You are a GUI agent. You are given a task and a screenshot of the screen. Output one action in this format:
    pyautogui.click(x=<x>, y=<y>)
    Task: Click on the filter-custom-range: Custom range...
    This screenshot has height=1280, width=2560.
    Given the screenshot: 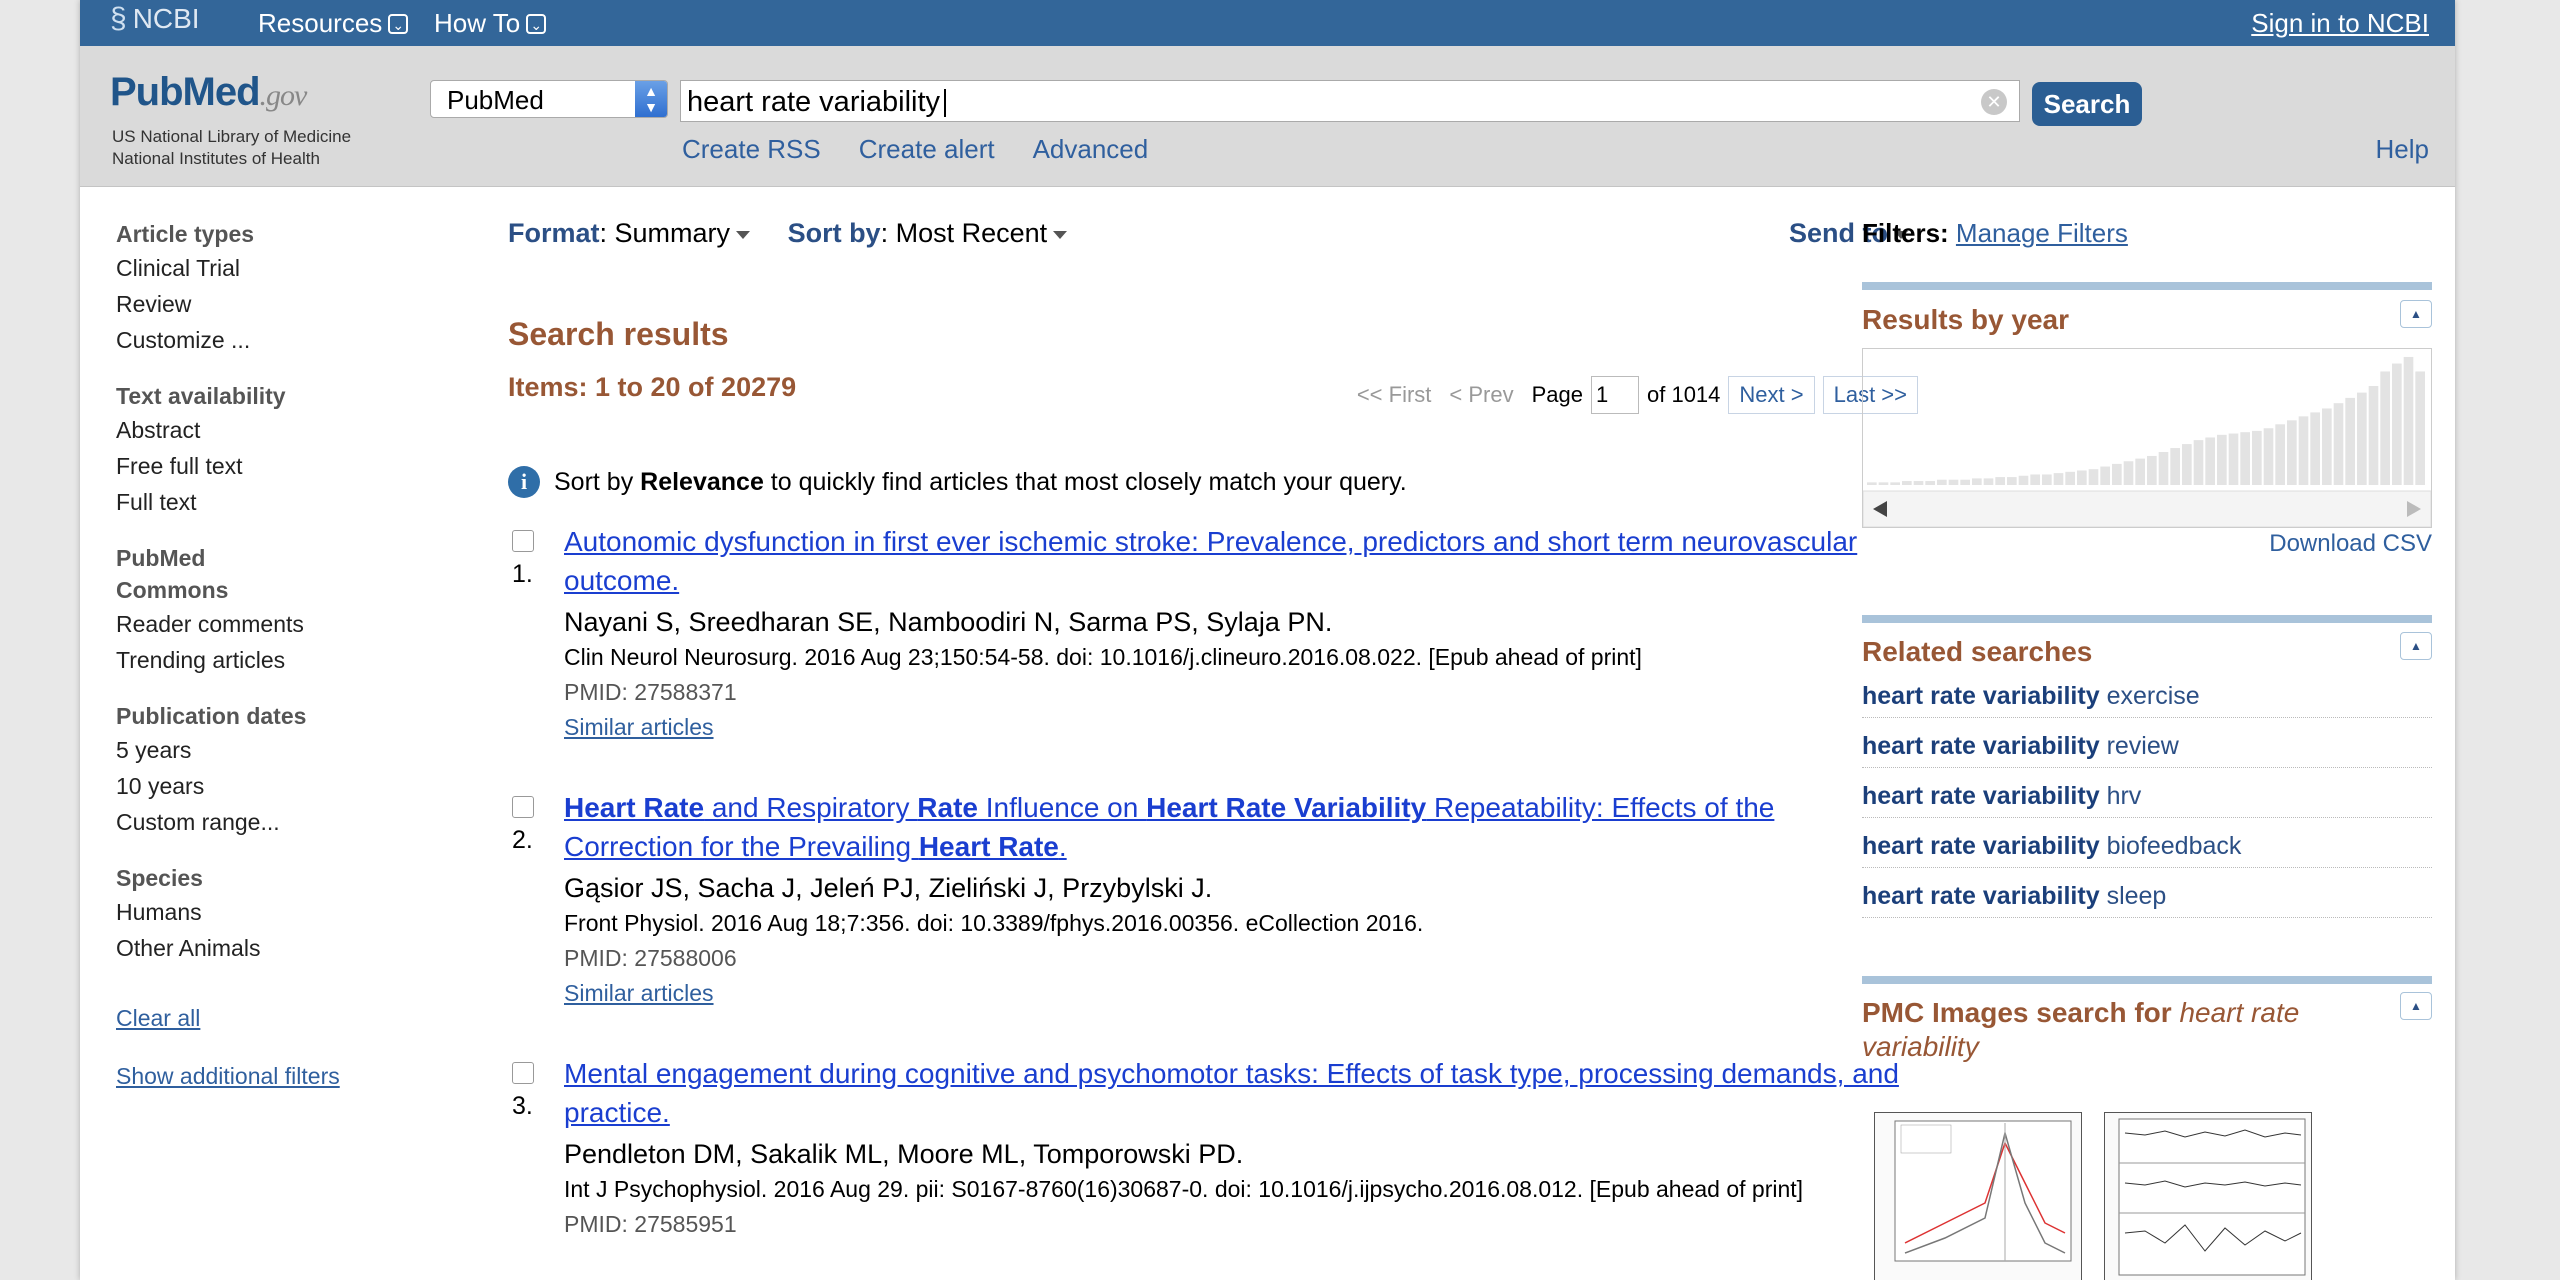 What is the action you would take?
    pyautogui.click(x=266, y=822)
    